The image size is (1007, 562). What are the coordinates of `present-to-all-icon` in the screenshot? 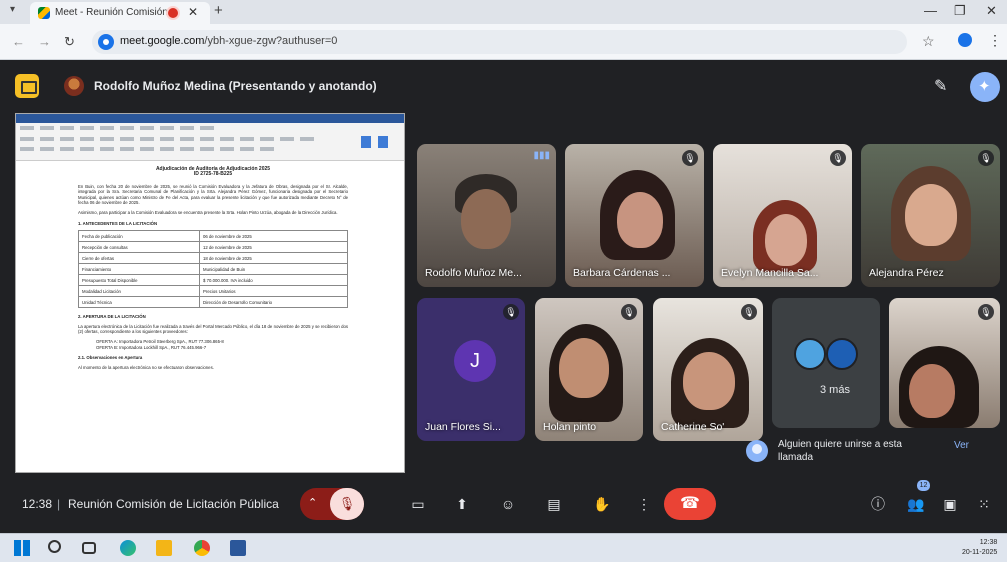 It's located at (27, 86).